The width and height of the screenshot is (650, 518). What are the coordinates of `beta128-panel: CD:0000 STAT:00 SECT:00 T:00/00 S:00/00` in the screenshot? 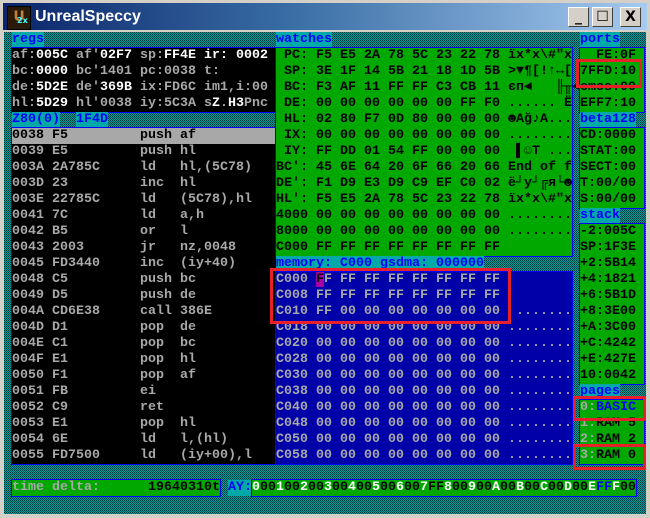 It's located at (612, 168).